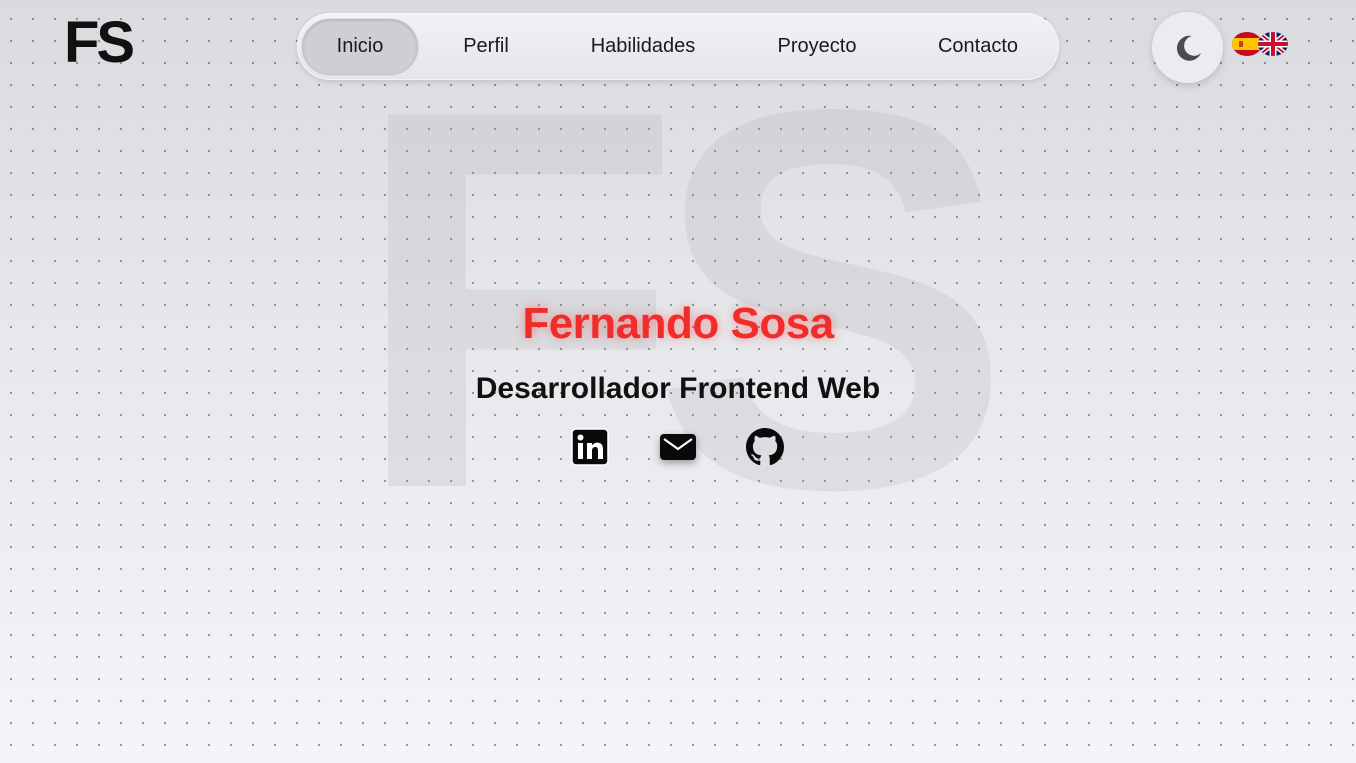 Image resolution: width=1356 pixels, height=763 pixels. What do you see at coordinates (817, 47) in the screenshot?
I see `nav-item-proyecto: Proyecto` at bounding box center [817, 47].